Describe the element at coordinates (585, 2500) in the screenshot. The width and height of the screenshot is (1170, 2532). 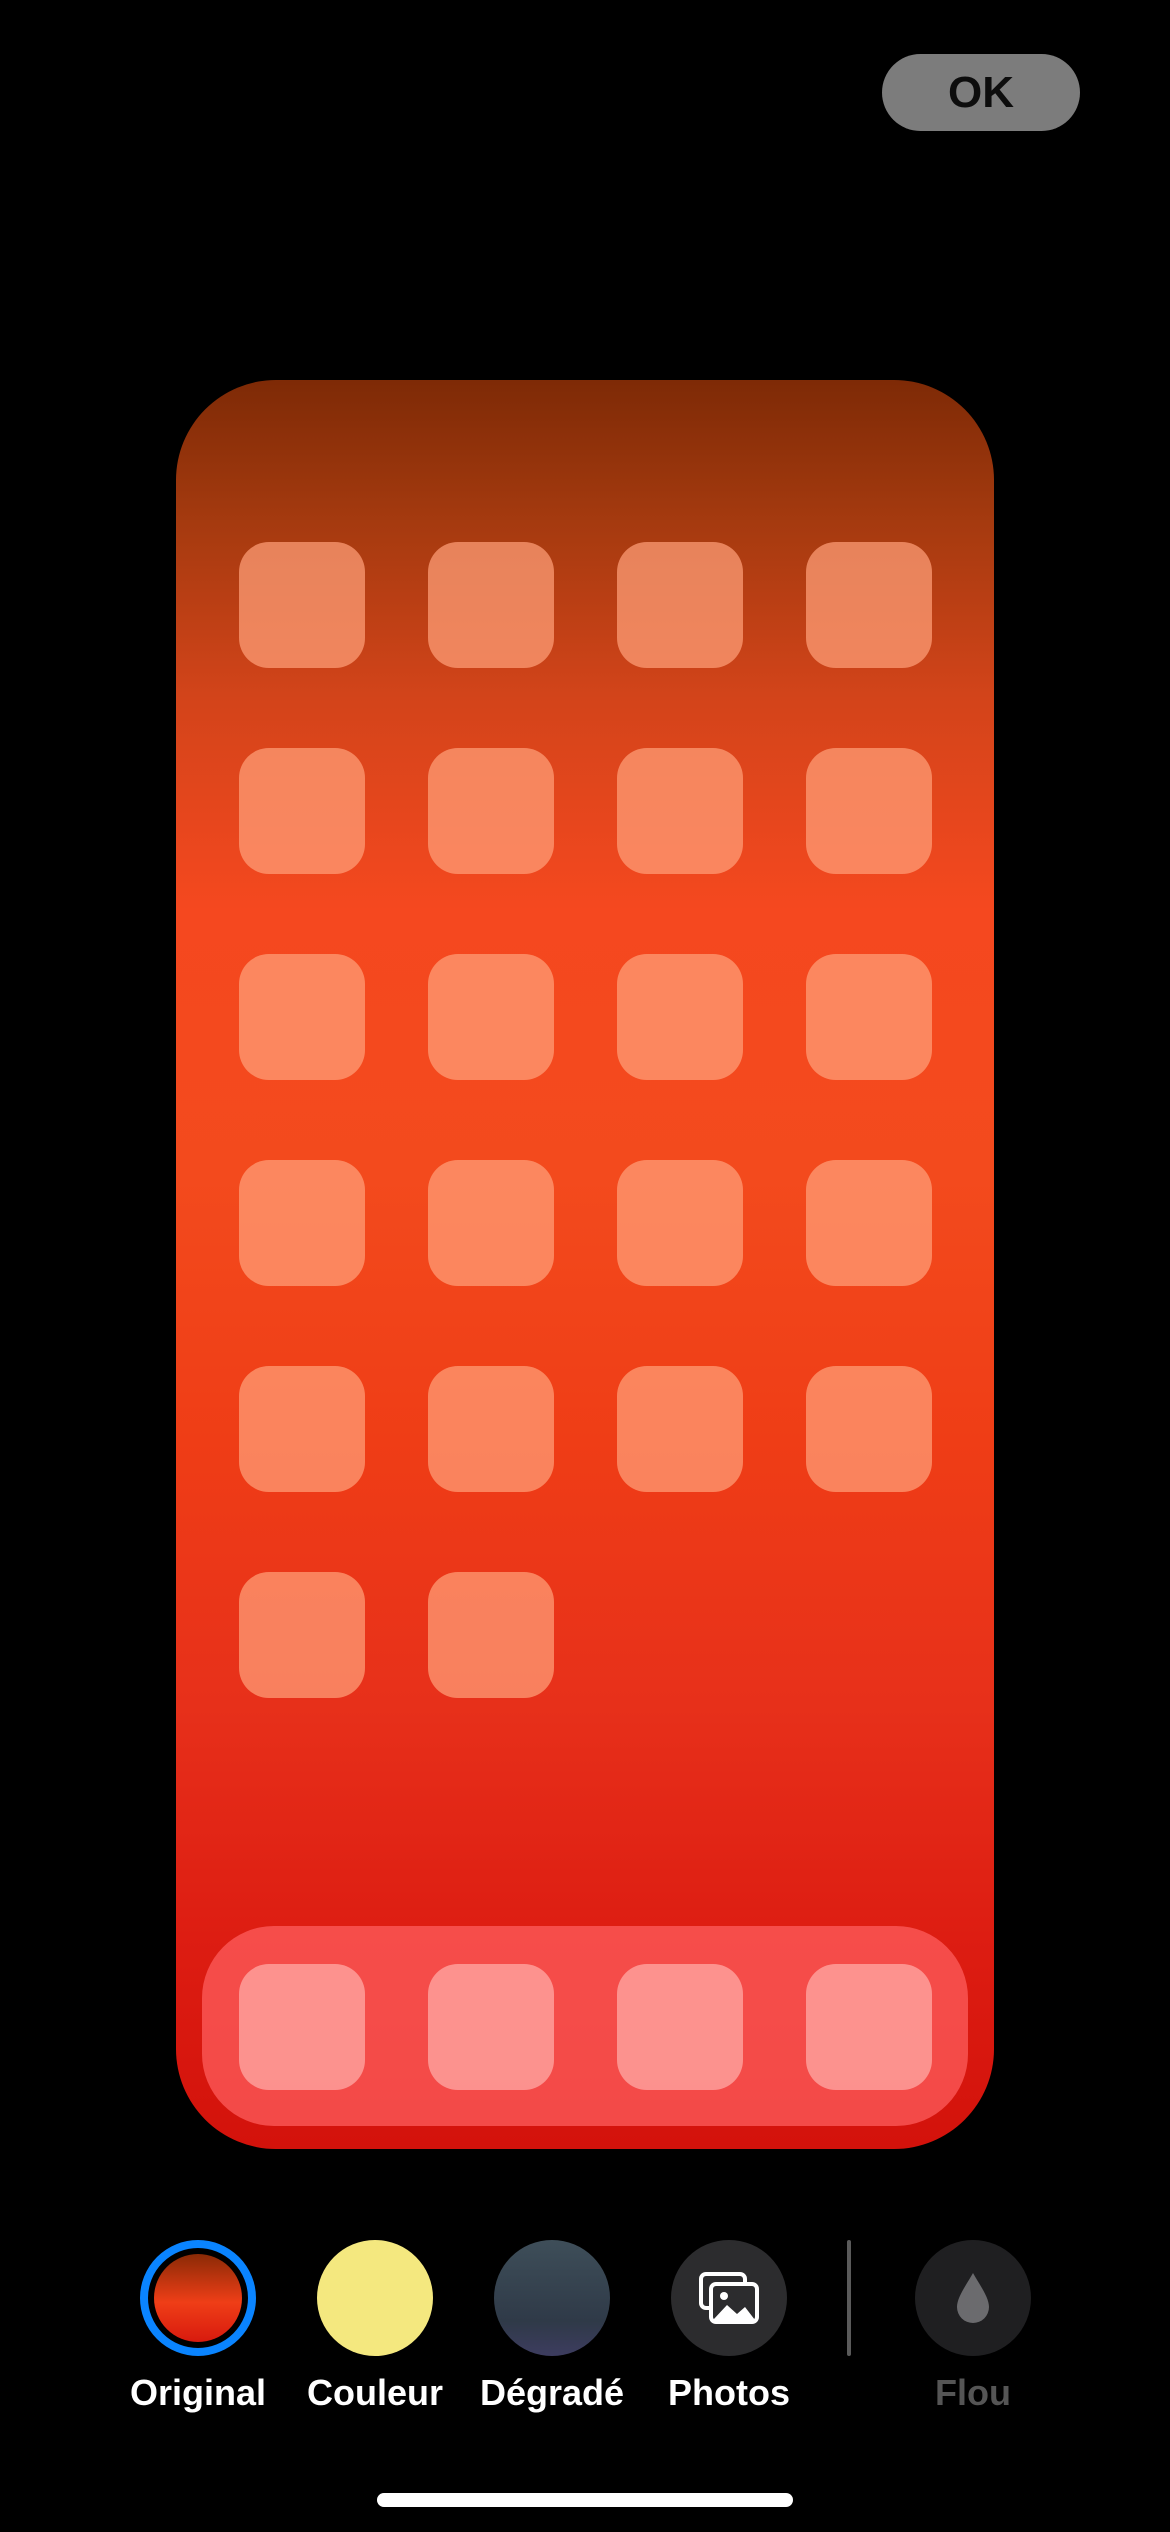
I see `home-indicator` at that location.